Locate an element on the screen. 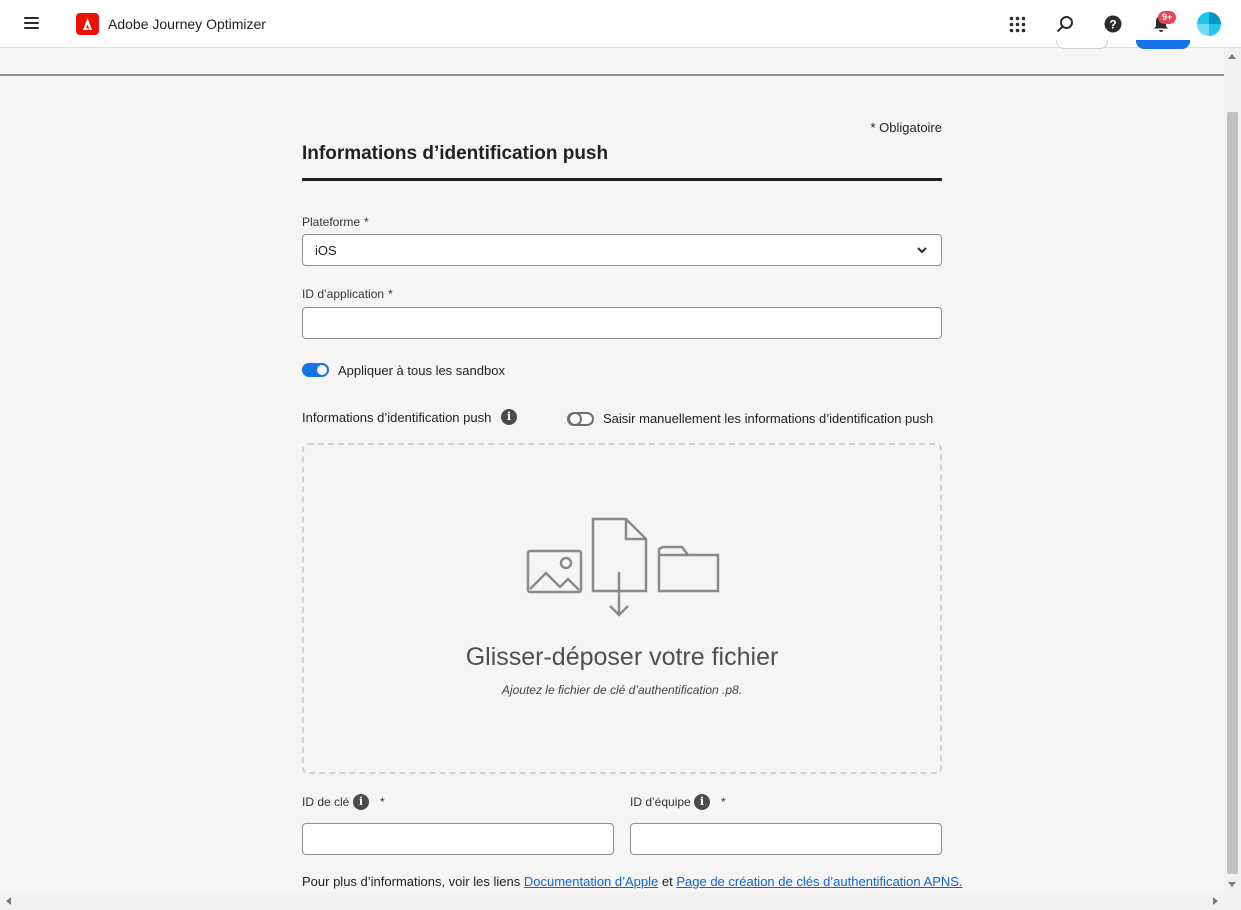  apple-docs-link: Documentation d’Apple is located at coordinates (591, 881).